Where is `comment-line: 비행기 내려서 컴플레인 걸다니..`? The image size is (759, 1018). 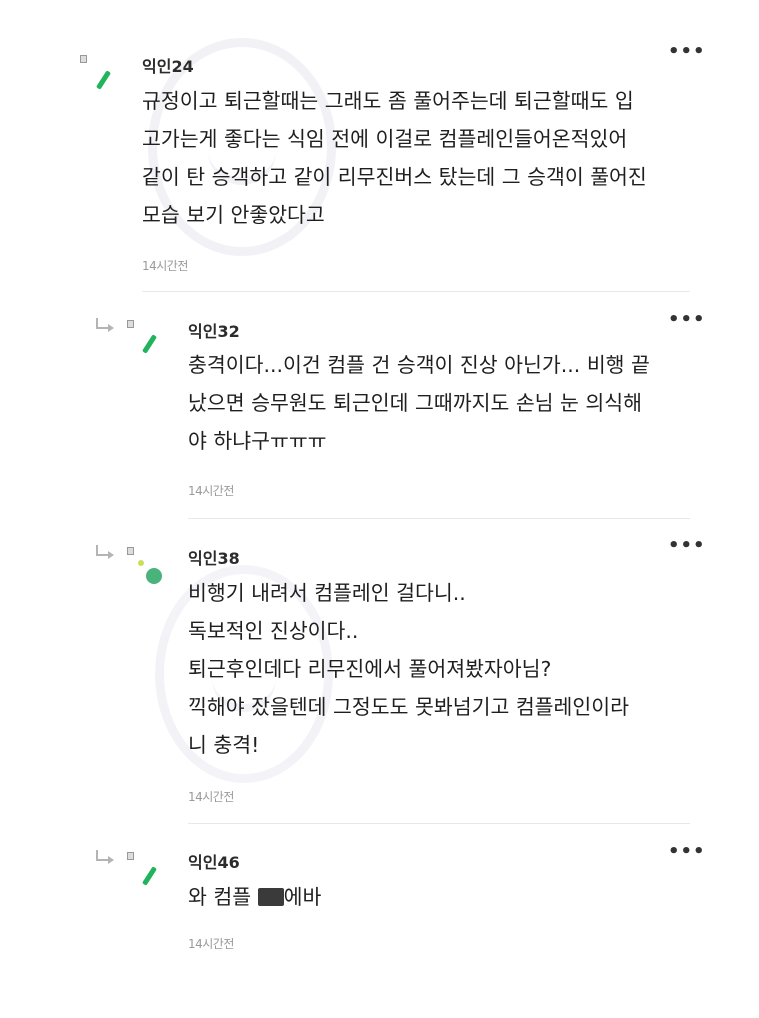 comment-line: 비행기 내려서 컴플레인 걸다니.. is located at coordinates (327, 593).